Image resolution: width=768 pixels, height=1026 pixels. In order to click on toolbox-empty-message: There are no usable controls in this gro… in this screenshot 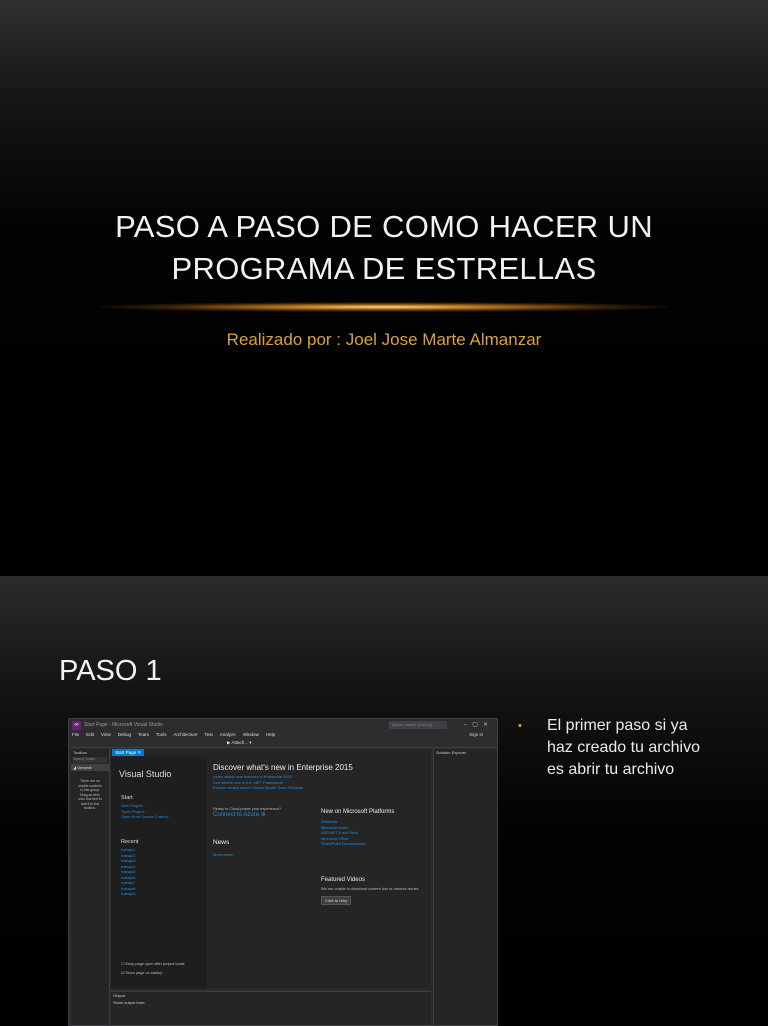, I will do `click(90, 794)`.